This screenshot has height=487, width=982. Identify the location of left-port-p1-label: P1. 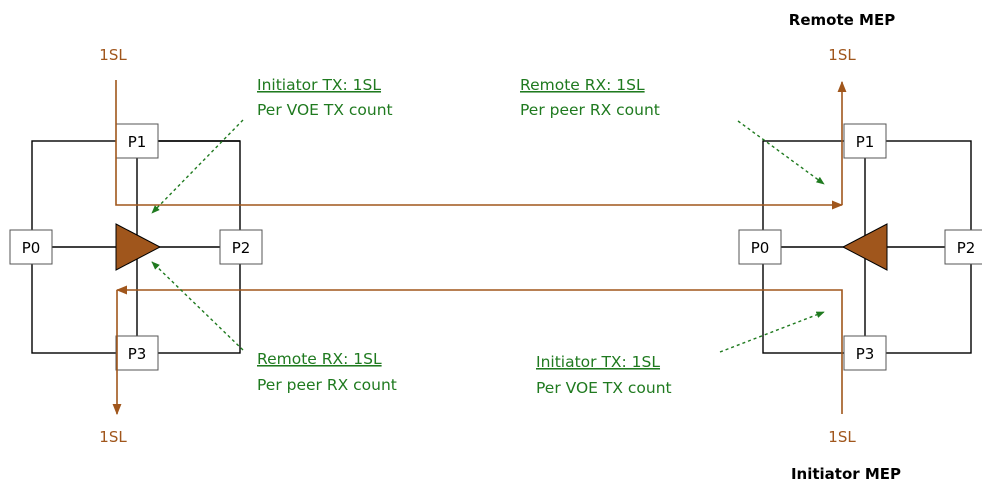
(137, 142).